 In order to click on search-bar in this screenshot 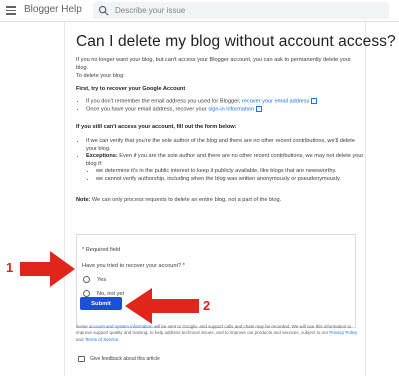, I will do `click(241, 10)`.